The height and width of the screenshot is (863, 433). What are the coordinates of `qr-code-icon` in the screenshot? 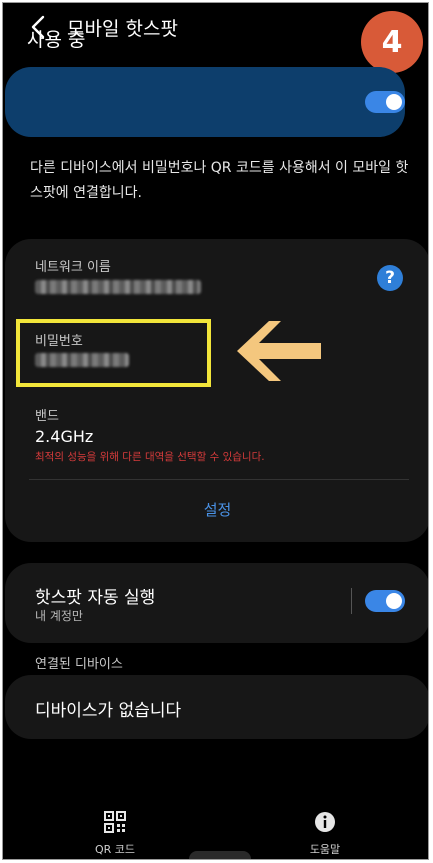 It's located at (115, 822).